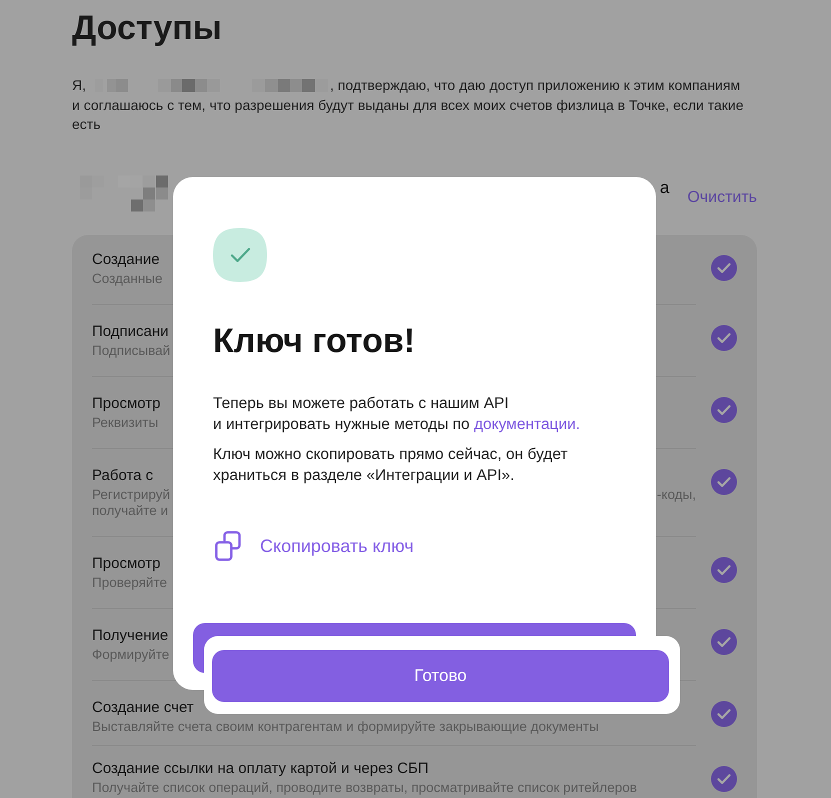 The height and width of the screenshot is (798, 831). I want to click on permission-title: Подписани, so click(130, 332).